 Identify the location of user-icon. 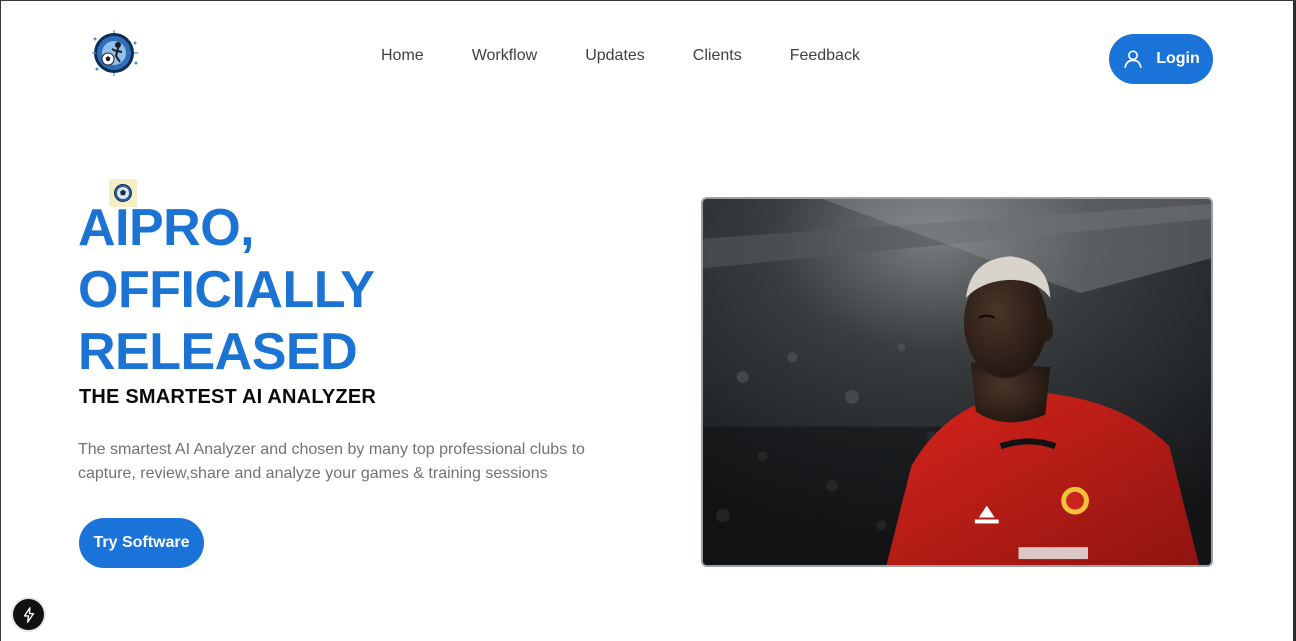
(1133, 59).